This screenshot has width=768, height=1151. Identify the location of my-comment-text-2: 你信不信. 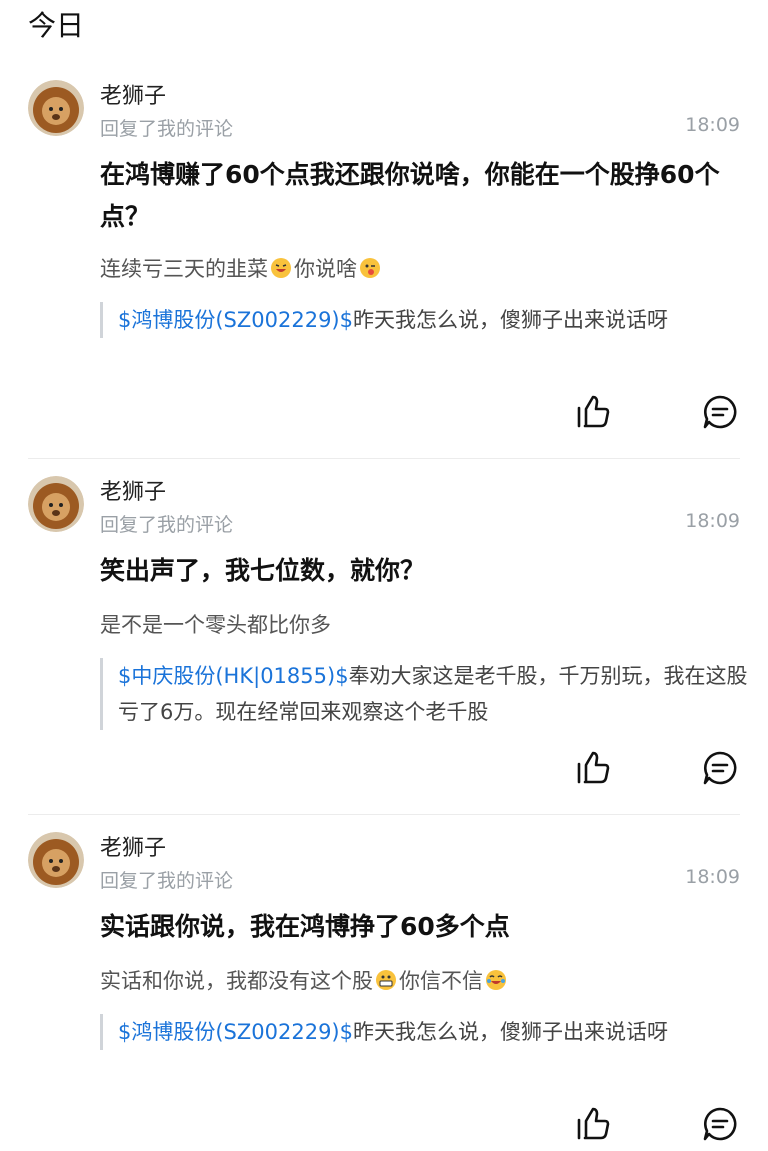
(441, 981).